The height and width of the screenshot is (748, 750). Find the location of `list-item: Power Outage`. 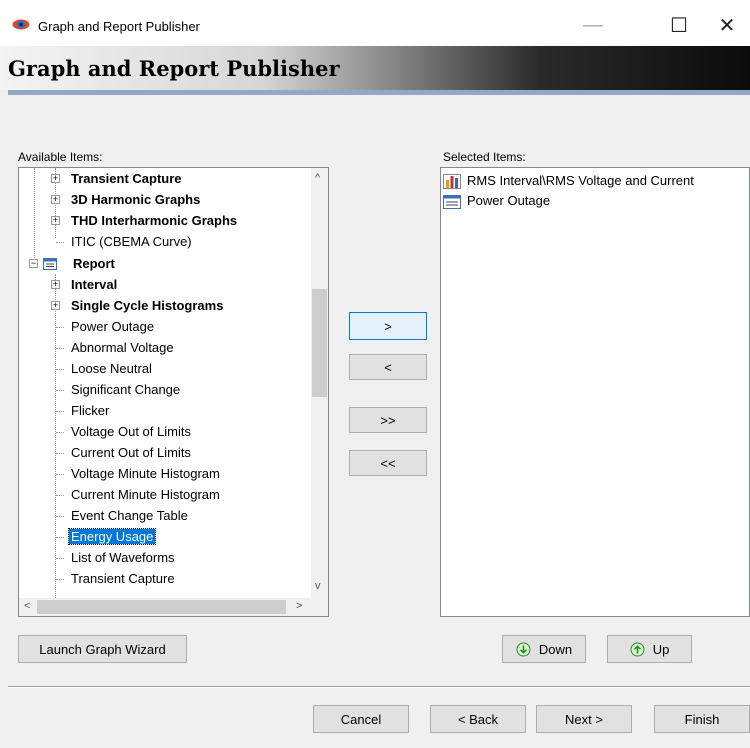

list-item: Power Outage is located at coordinates (496, 201).